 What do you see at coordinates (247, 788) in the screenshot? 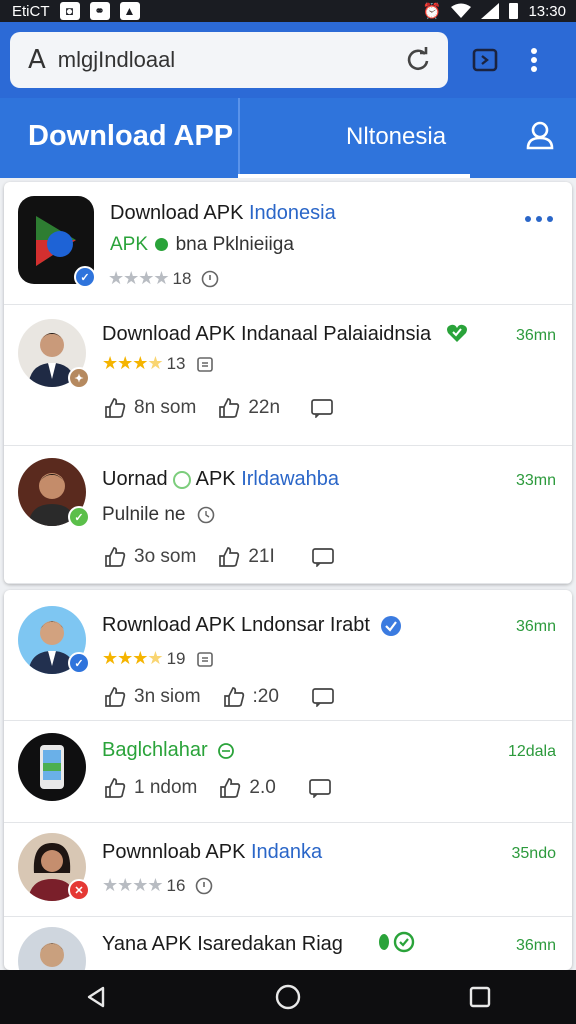
I see `reshare-button: 2.0` at bounding box center [247, 788].